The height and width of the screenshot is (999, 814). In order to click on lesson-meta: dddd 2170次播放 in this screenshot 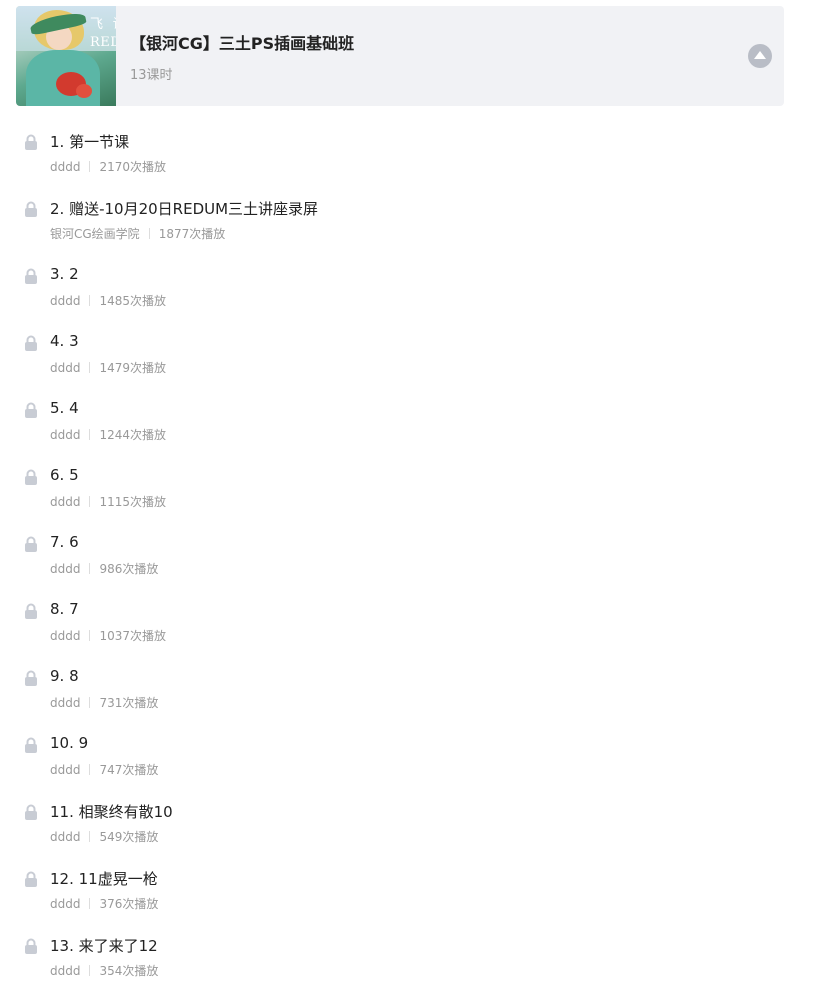, I will do `click(108, 166)`.